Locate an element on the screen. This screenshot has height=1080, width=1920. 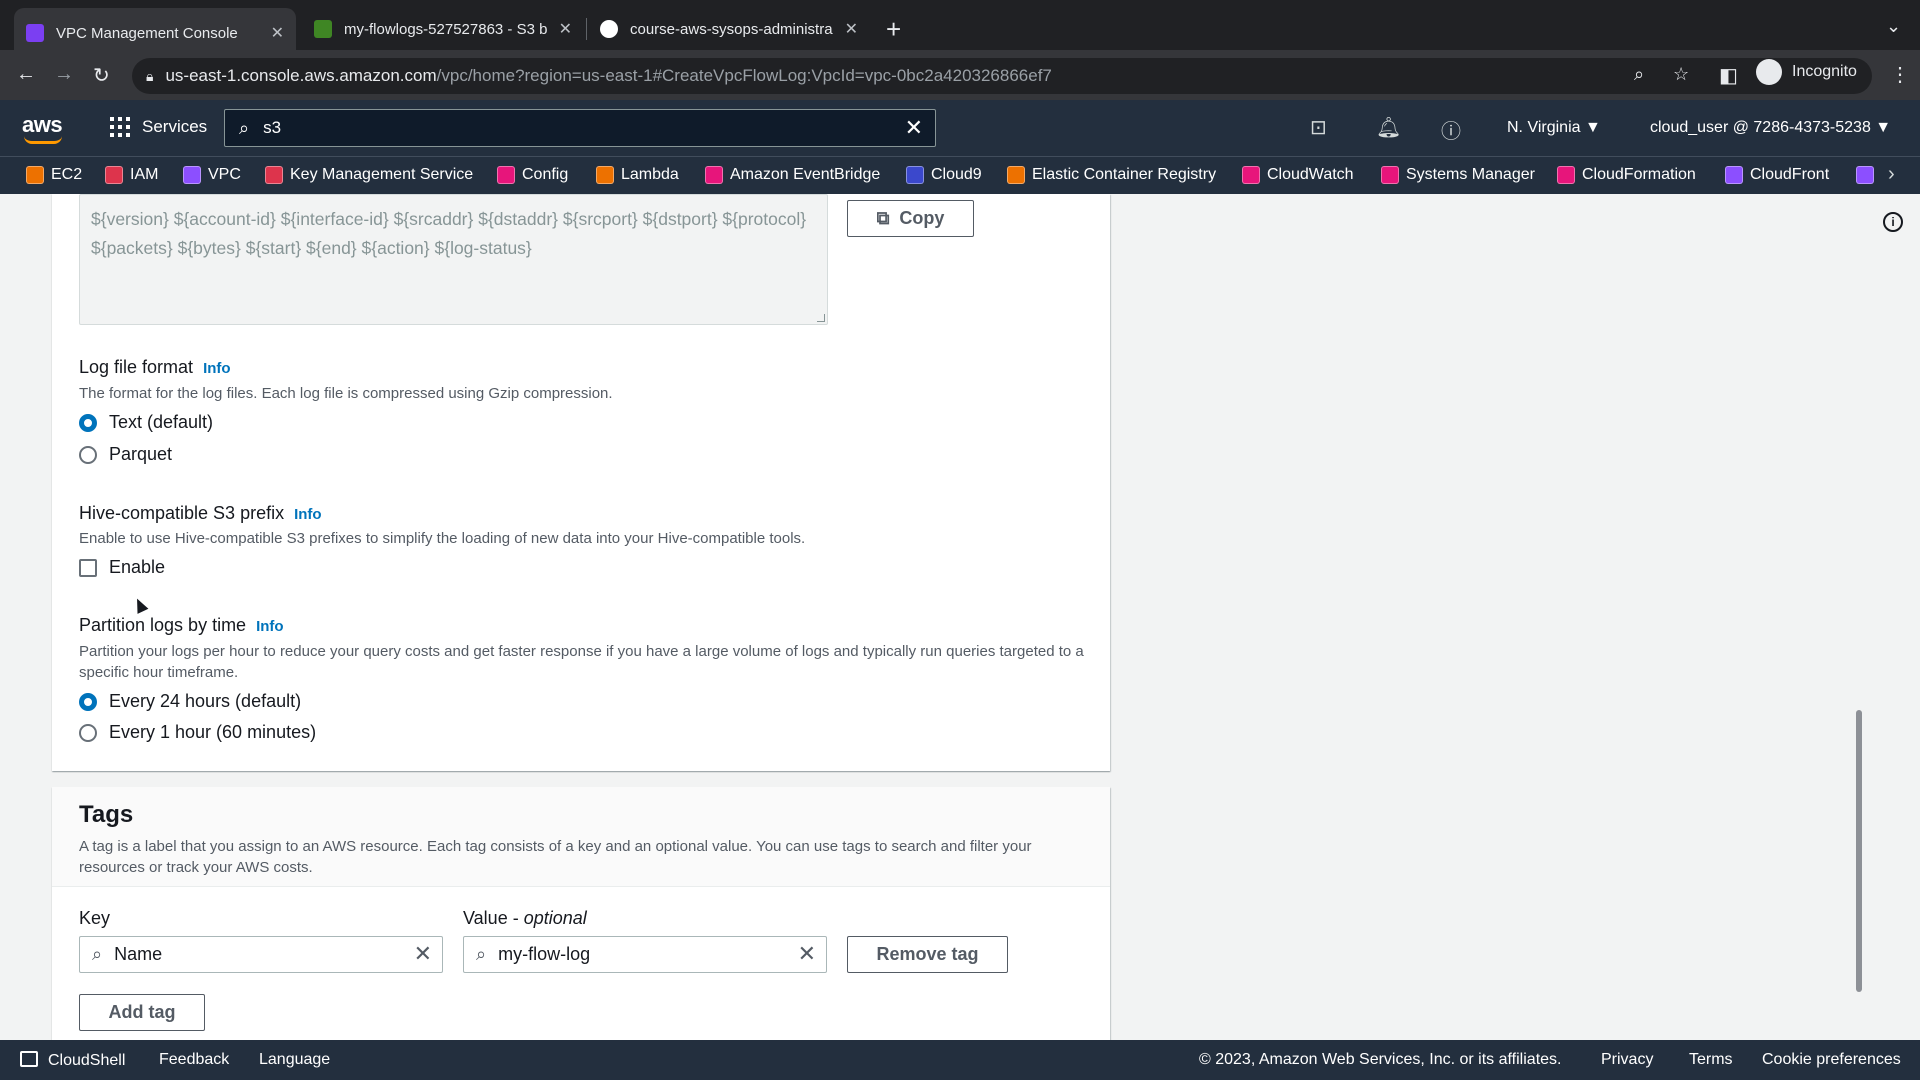
tag-value-value: my-flow-log is located at coordinates (544, 954).